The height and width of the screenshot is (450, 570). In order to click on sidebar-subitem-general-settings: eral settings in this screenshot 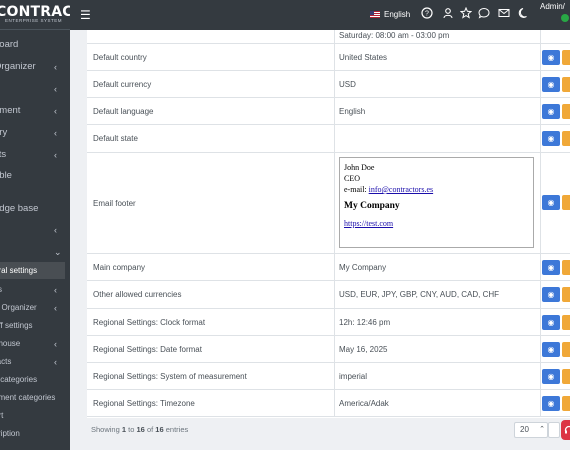, I will do `click(32, 270)`.